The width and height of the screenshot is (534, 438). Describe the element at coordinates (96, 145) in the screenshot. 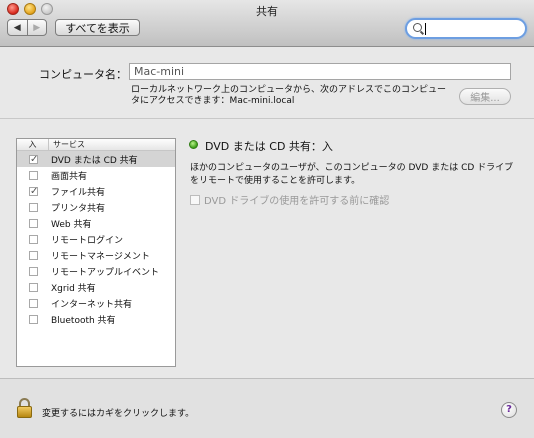

I see `services-list-header: 入 サービス` at that location.